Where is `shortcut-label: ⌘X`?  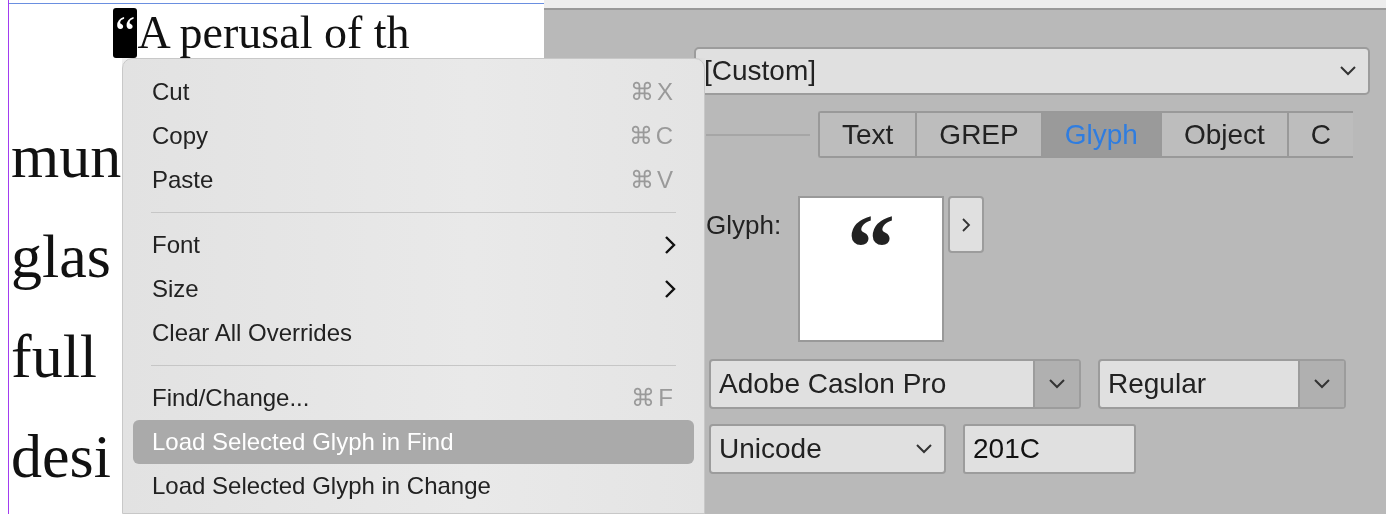 shortcut-label: ⌘X is located at coordinates (653, 92).